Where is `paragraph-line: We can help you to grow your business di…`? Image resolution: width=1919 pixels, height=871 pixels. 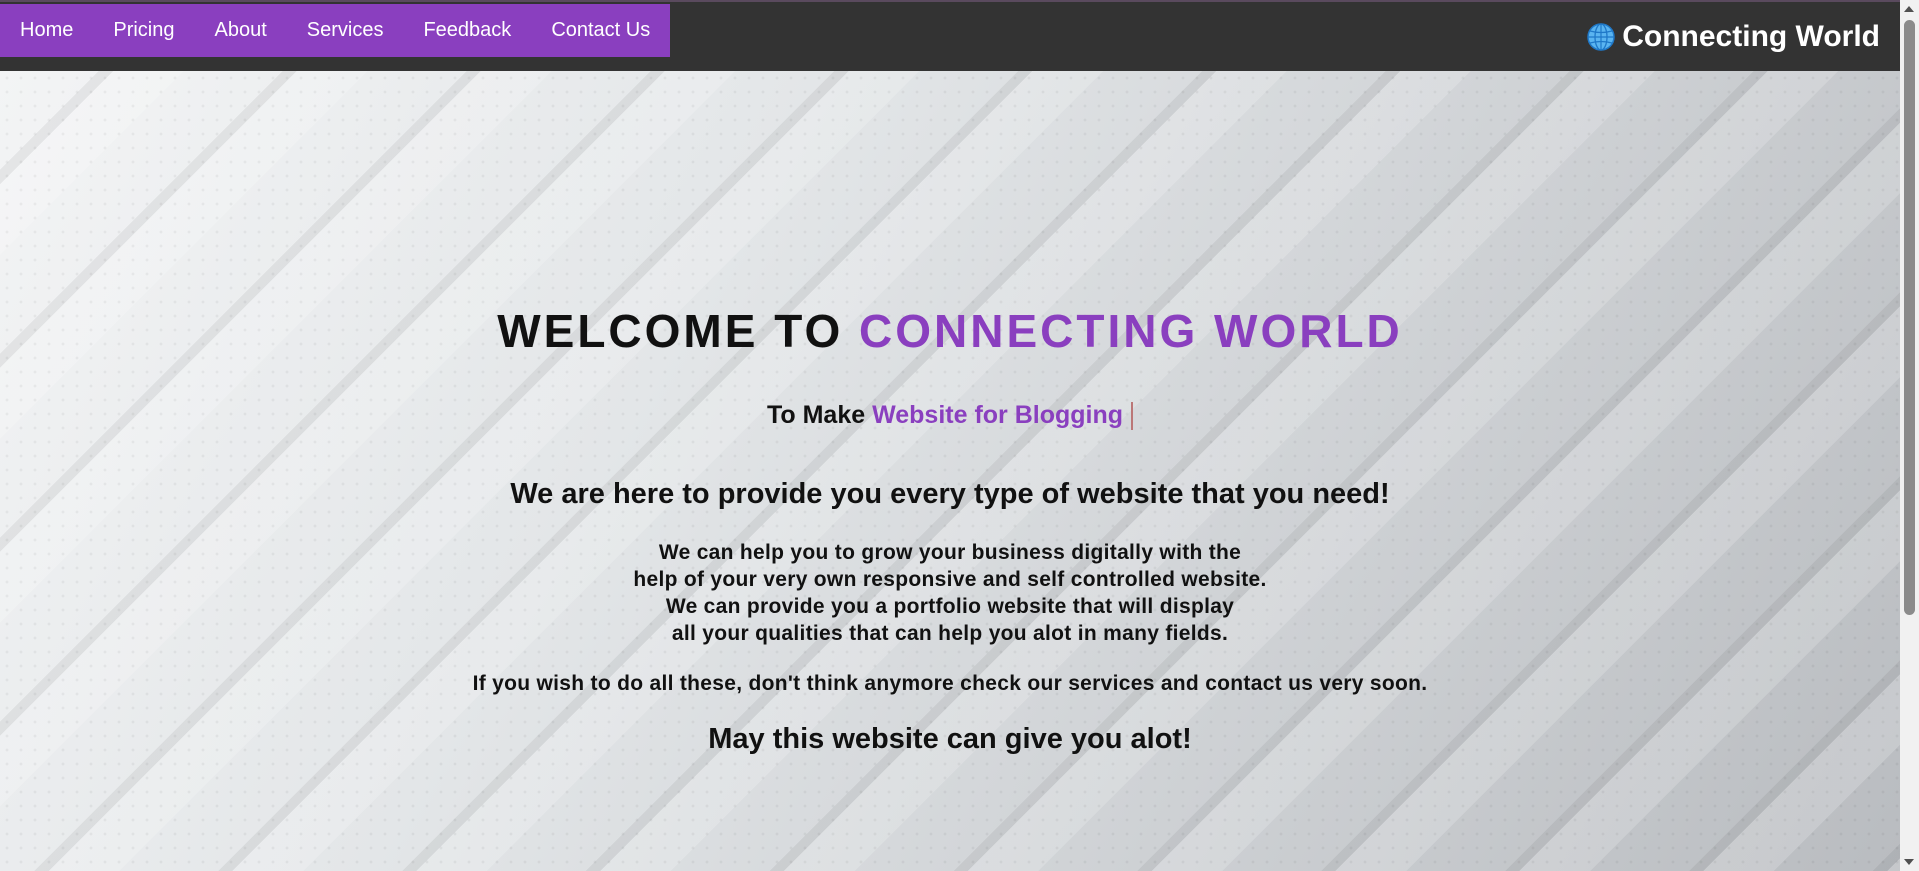
paragraph-line: We can help you to grow your business di… is located at coordinates (950, 552).